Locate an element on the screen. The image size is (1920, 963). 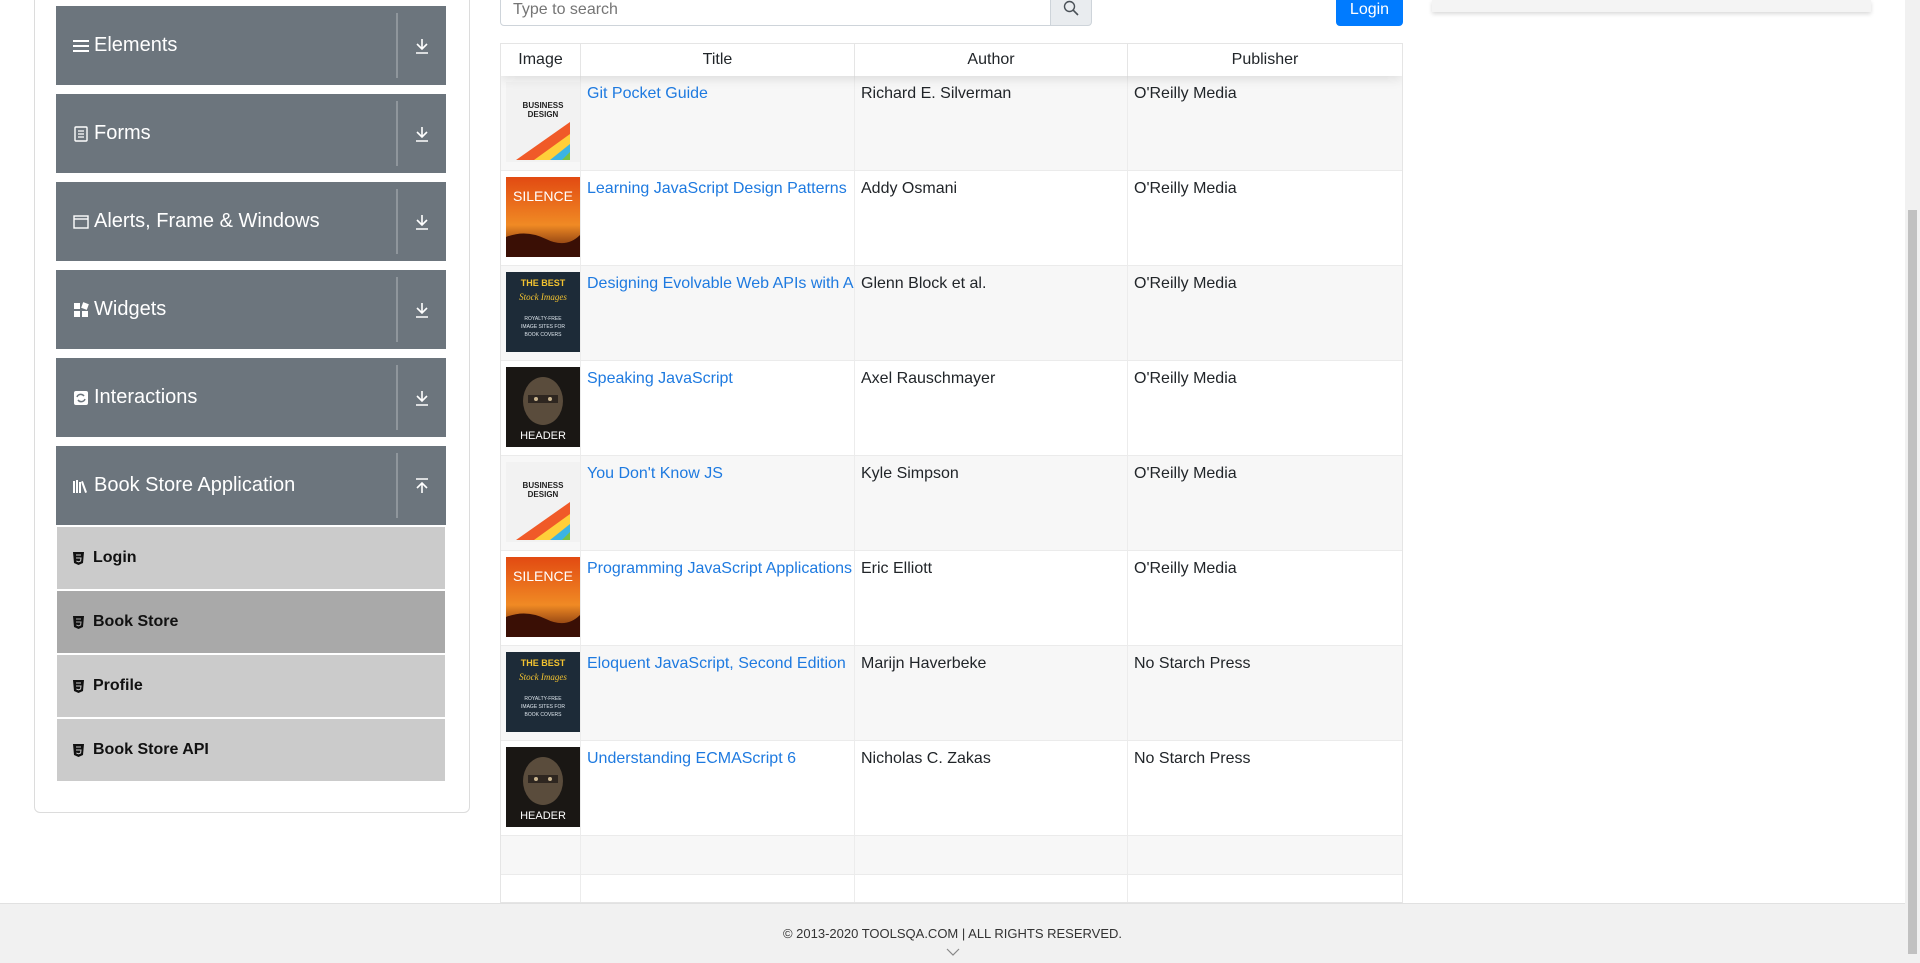
header-image: Image is located at coordinates (541, 60).